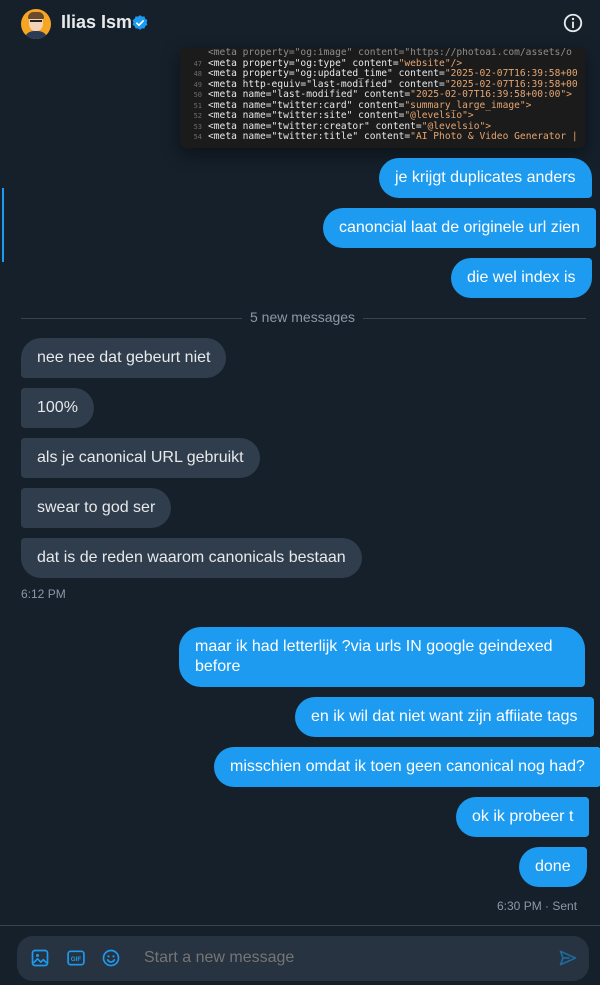  What do you see at coordinates (197, 116) in the screenshot?
I see `line-number: 52` at bounding box center [197, 116].